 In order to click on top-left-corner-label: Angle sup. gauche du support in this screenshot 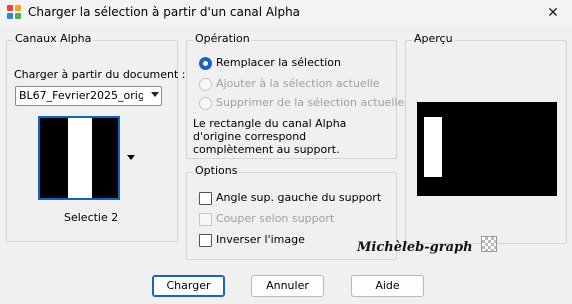, I will do `click(298, 197)`.